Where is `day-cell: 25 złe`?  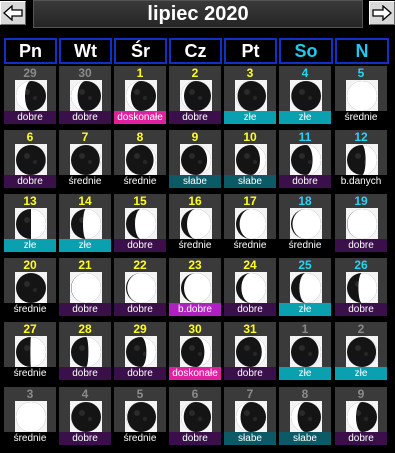
day-cell: 25 złe is located at coordinates (305, 287).